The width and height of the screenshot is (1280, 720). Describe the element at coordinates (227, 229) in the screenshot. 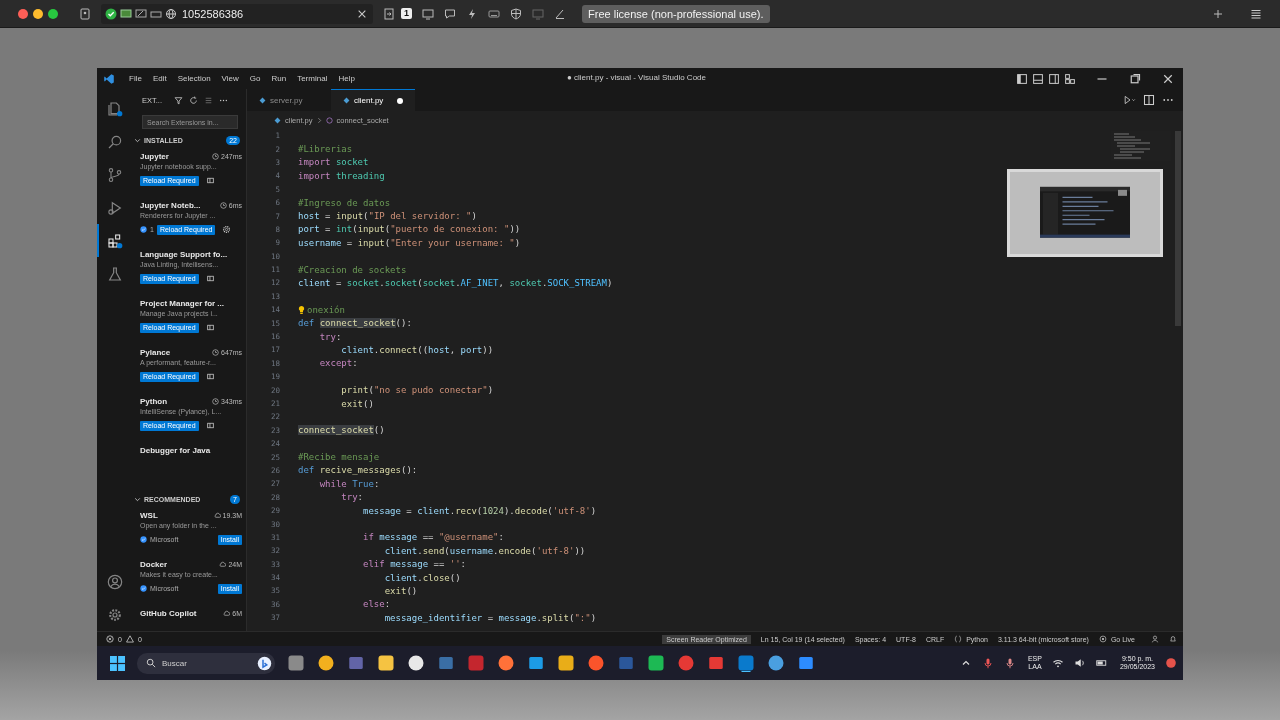

I see `settings-icon` at that location.